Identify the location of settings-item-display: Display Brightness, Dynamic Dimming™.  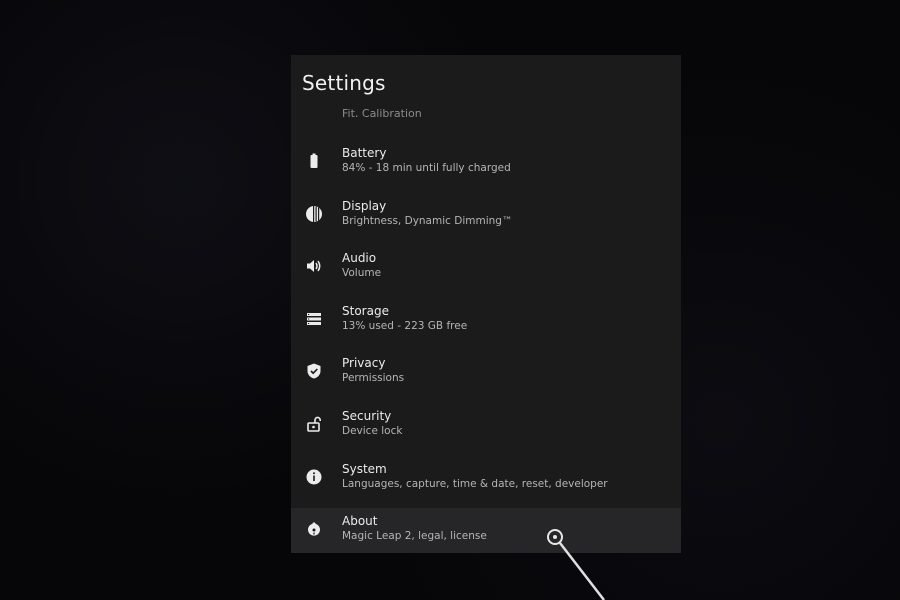
(486, 219).